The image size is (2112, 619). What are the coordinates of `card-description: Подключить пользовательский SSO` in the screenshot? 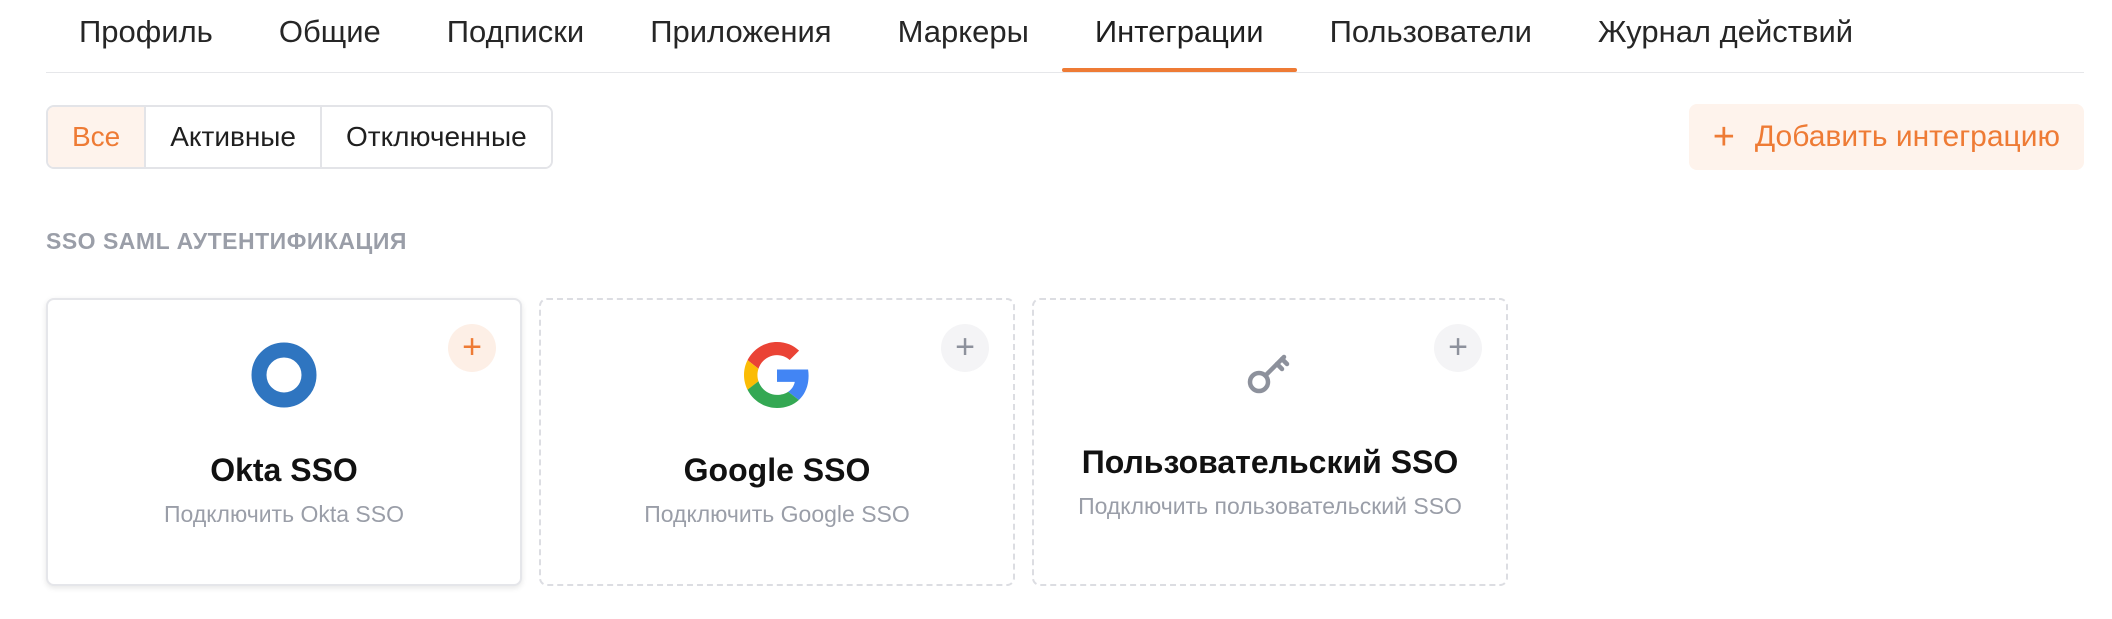 It's located at (1270, 506).